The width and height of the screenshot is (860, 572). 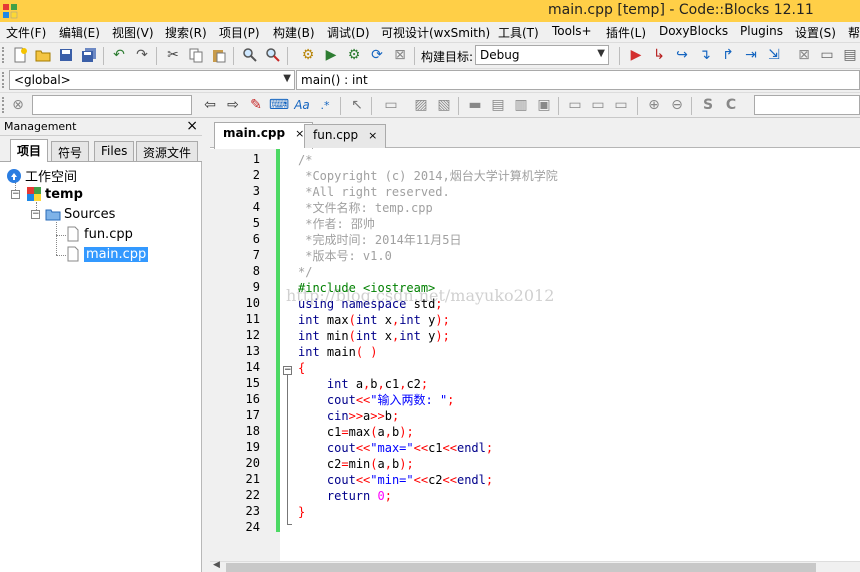 I want to click on tab-projects: 项目, so click(x=29, y=150).